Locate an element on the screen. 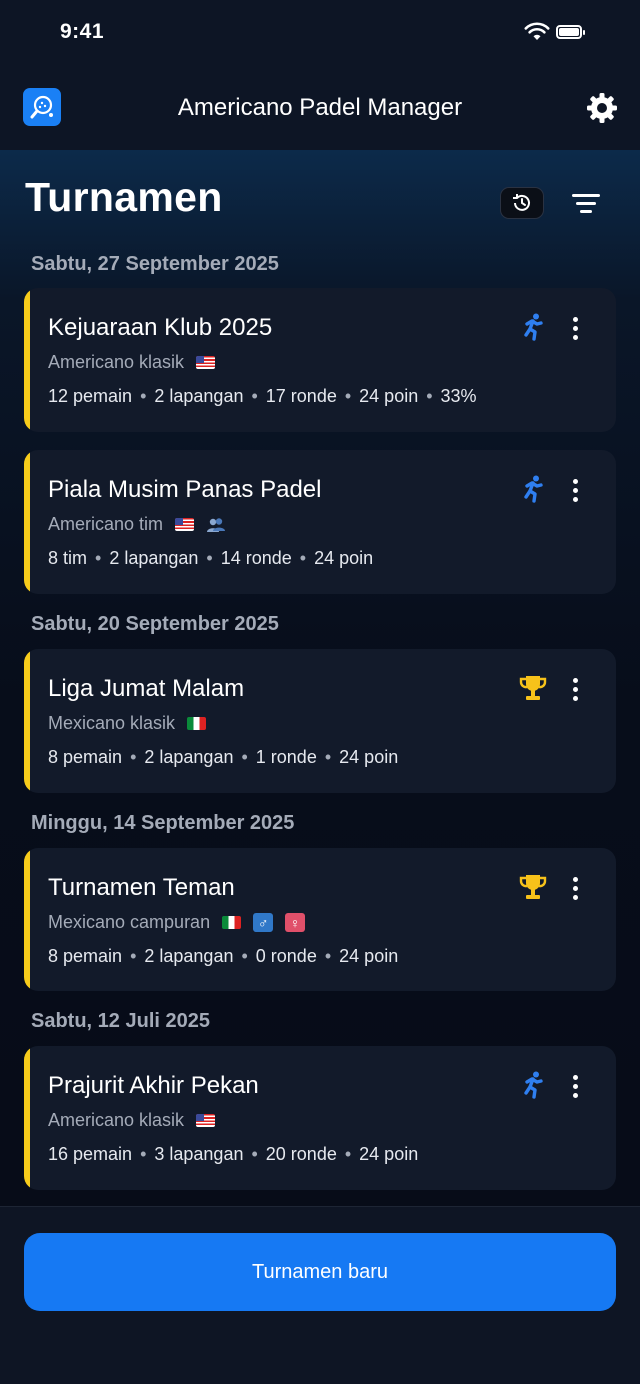 This screenshot has height=1384, width=640. meta-progress: 33% is located at coordinates (458, 396).